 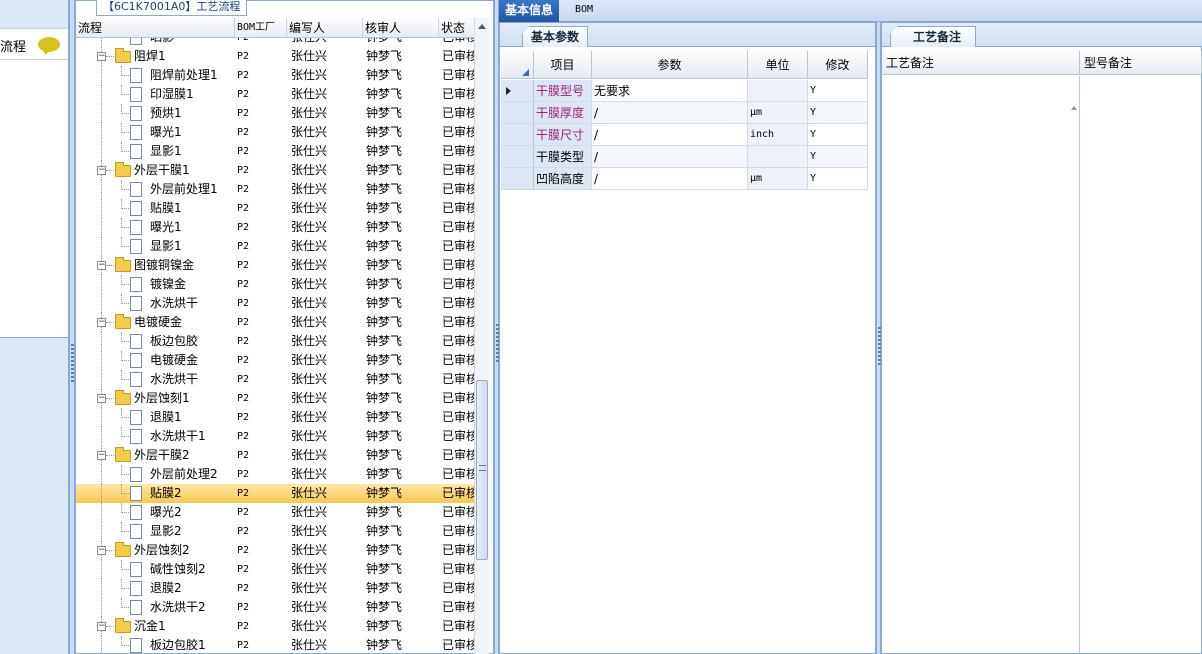 What do you see at coordinates (838, 65) in the screenshot?
I see `col-header-modify: 修改` at bounding box center [838, 65].